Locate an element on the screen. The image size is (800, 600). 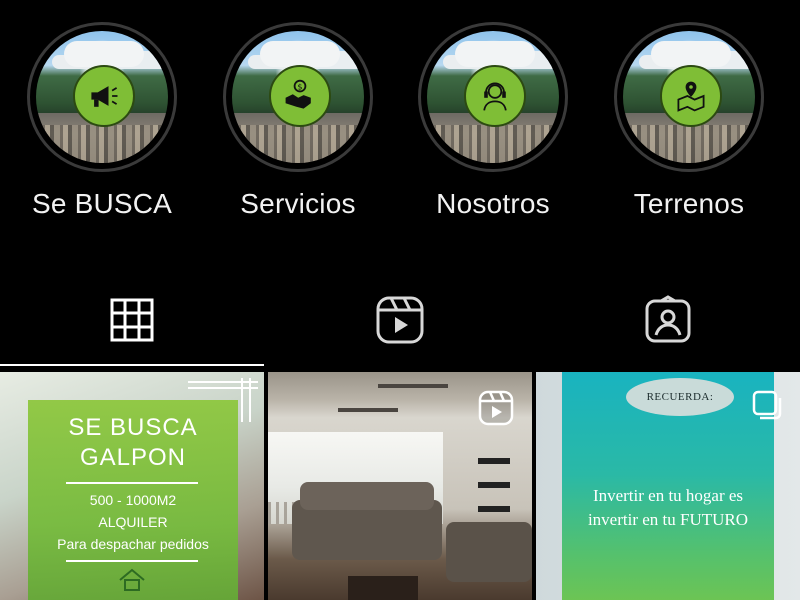
highlight-se-busca: Se BUSCA is located at coordinates (102, 121).